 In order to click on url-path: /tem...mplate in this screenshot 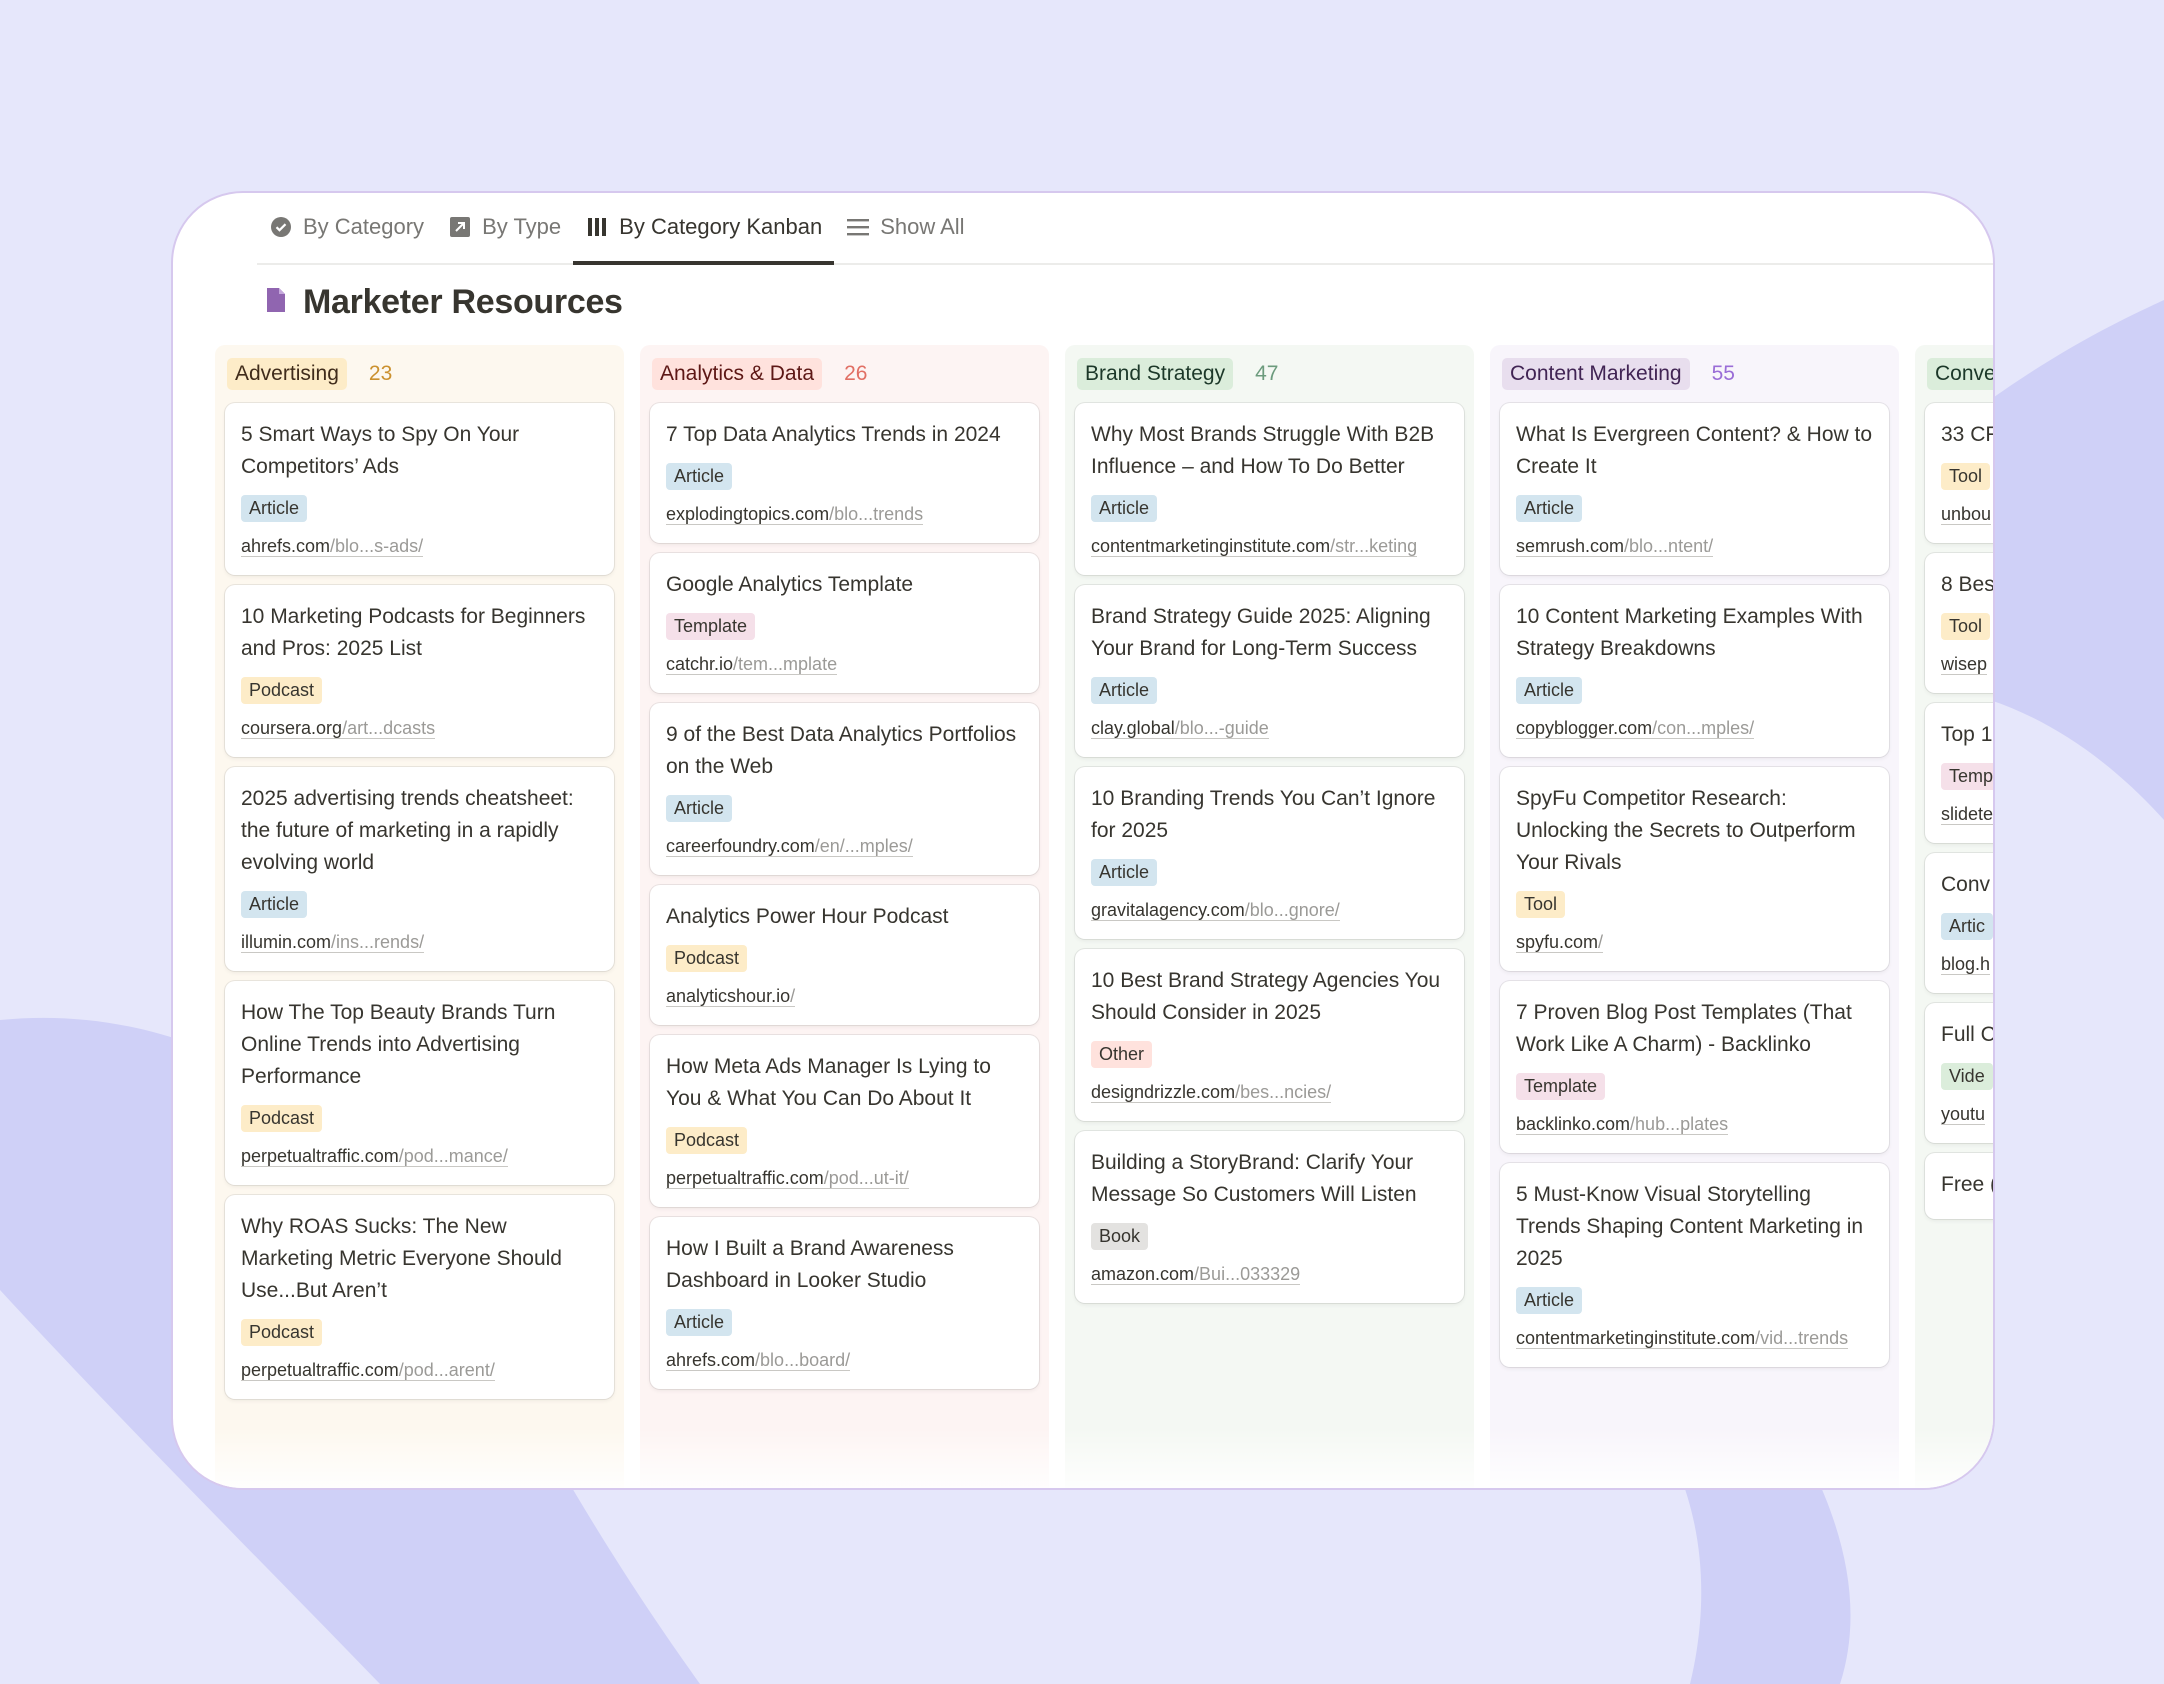, I will do `click(785, 664)`.